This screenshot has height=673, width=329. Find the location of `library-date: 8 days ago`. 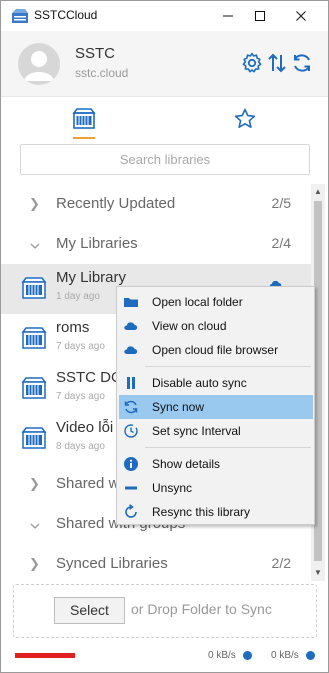

library-date: 8 days ago is located at coordinates (80, 446).